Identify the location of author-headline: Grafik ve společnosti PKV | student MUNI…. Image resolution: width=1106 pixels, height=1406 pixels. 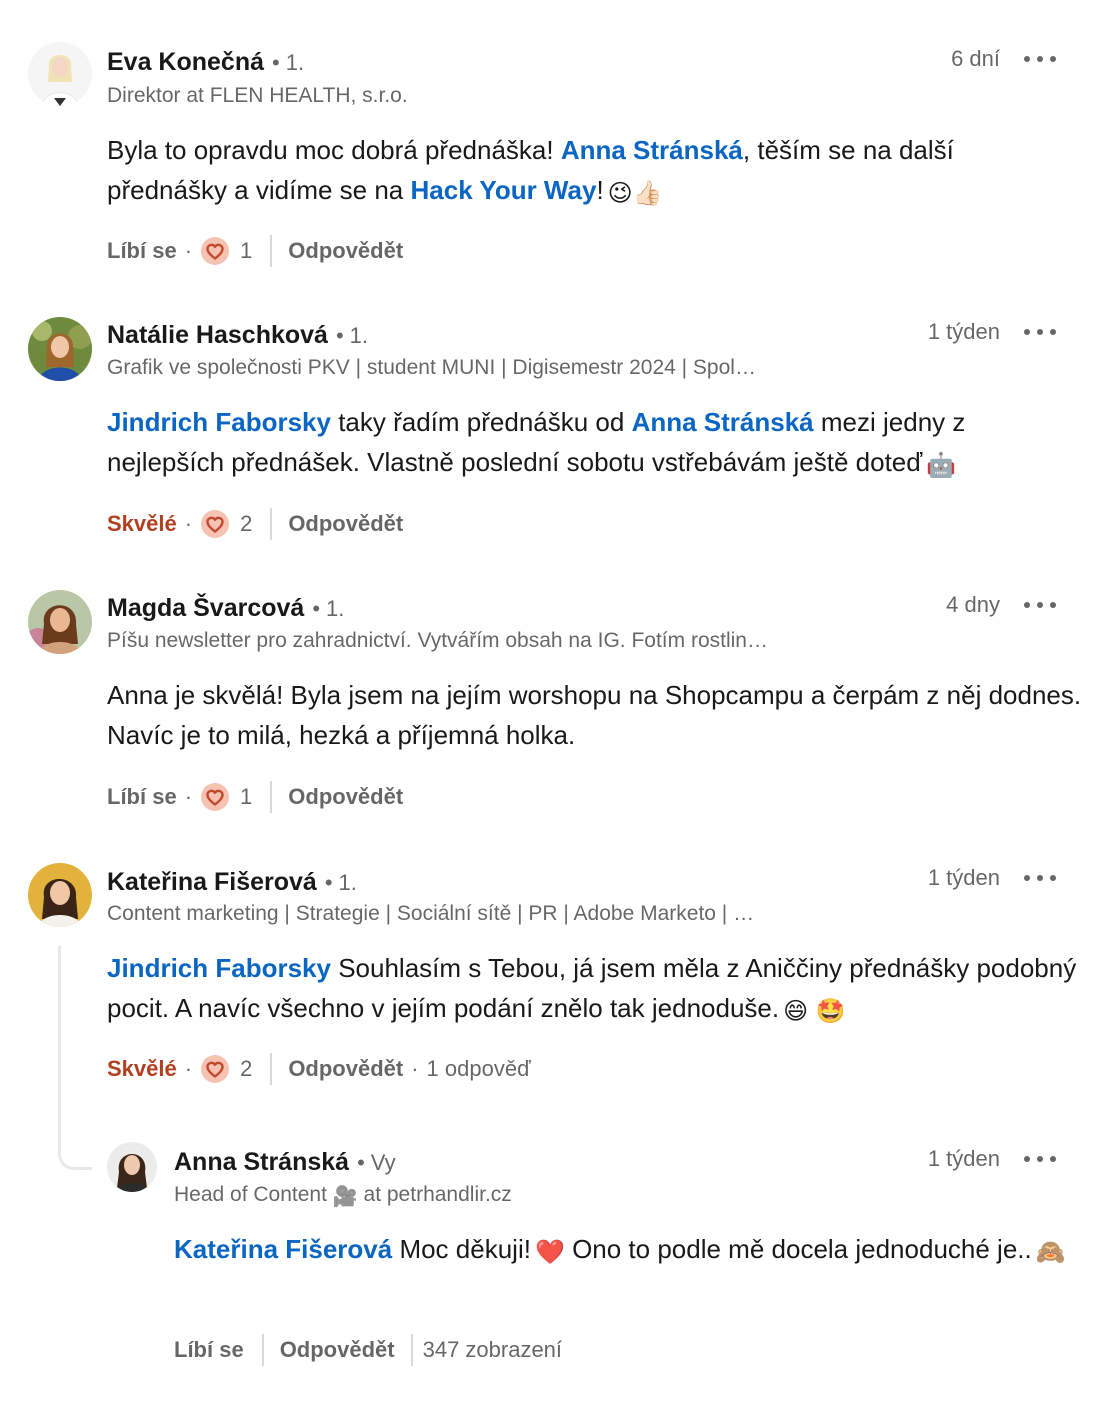
(431, 367).